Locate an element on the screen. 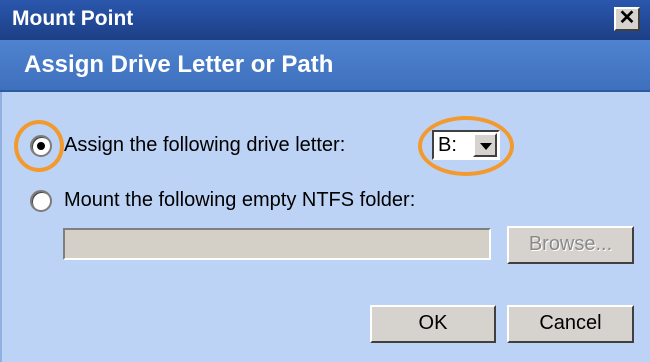 The width and height of the screenshot is (650, 362). close-button: ✕ is located at coordinates (627, 19).